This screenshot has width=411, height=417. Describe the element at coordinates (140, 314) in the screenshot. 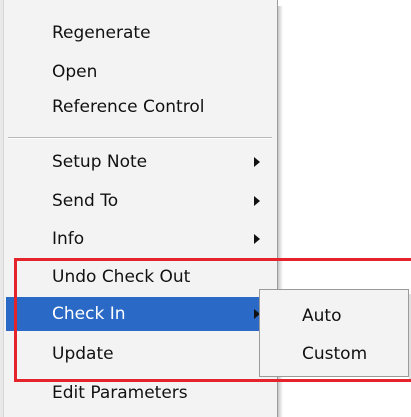

I see `menu-item-check-in: Check In` at that location.